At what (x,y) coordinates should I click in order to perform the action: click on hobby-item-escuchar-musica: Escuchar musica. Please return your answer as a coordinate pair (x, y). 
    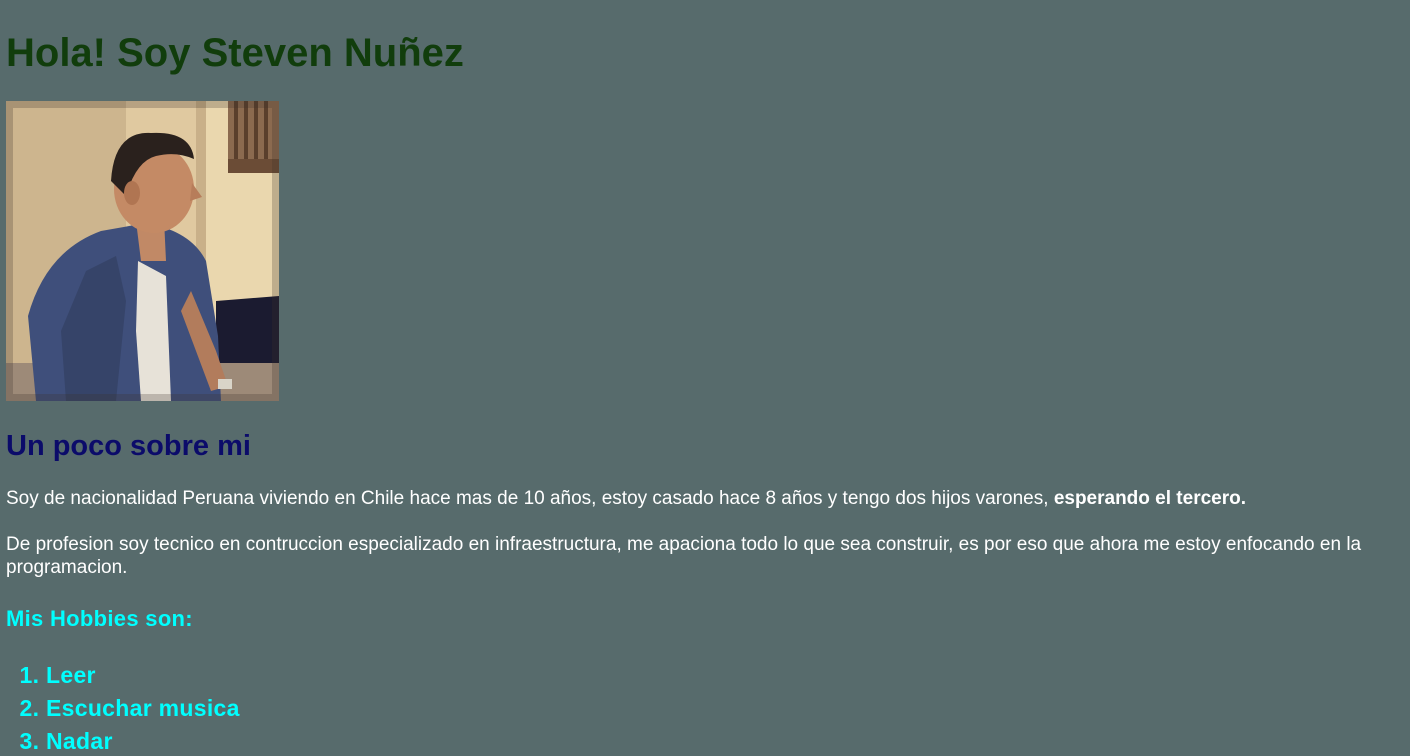
    Looking at the image, I should click on (728, 708).